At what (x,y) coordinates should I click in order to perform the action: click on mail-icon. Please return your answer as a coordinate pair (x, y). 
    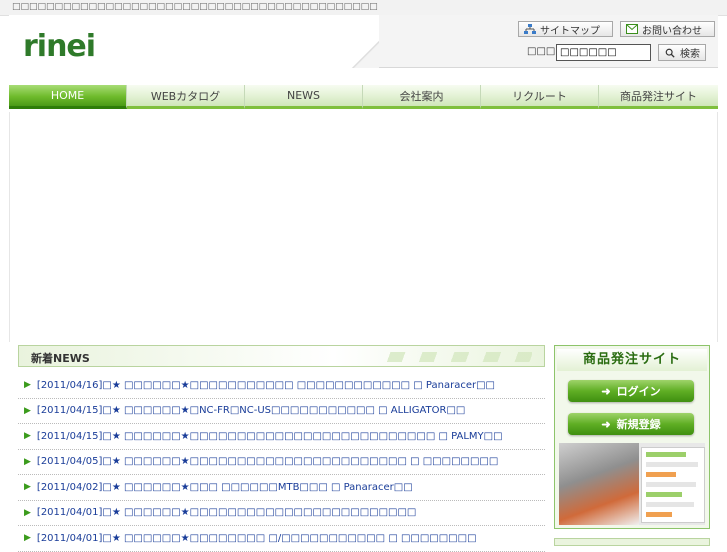
    Looking at the image, I should click on (632, 29).